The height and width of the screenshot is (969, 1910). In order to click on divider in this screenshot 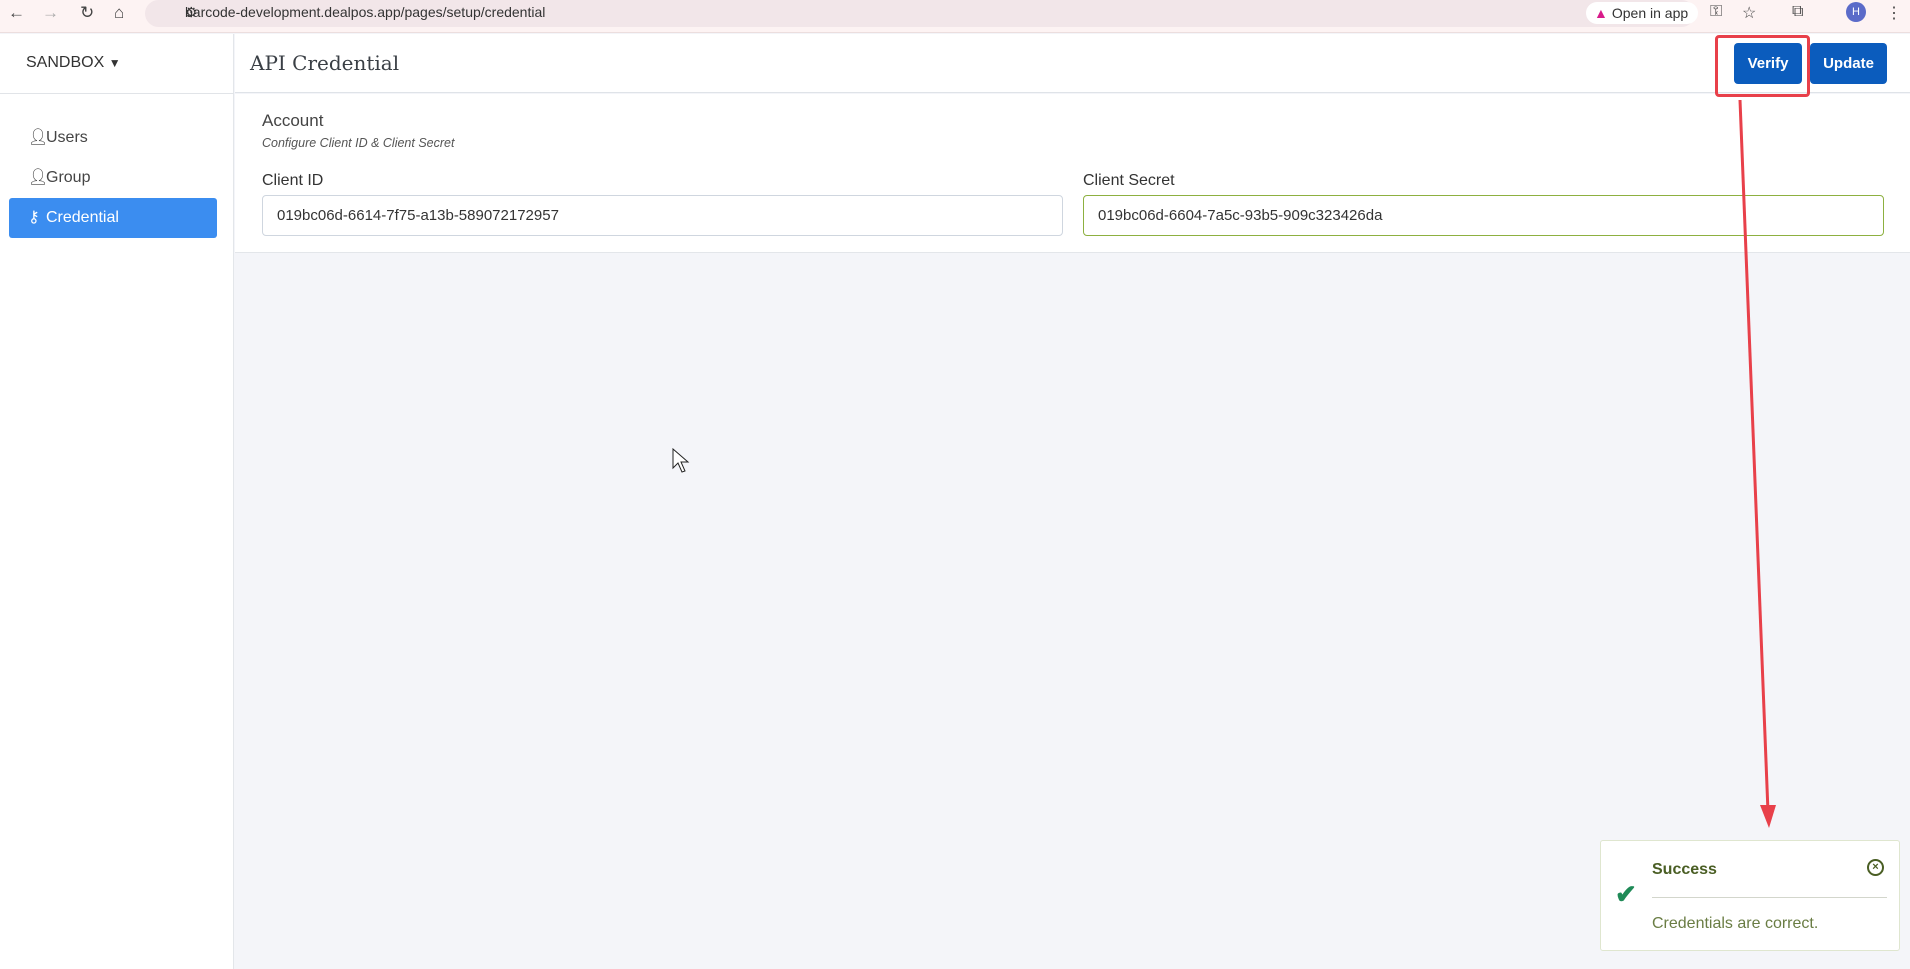, I will do `click(1769, 897)`.